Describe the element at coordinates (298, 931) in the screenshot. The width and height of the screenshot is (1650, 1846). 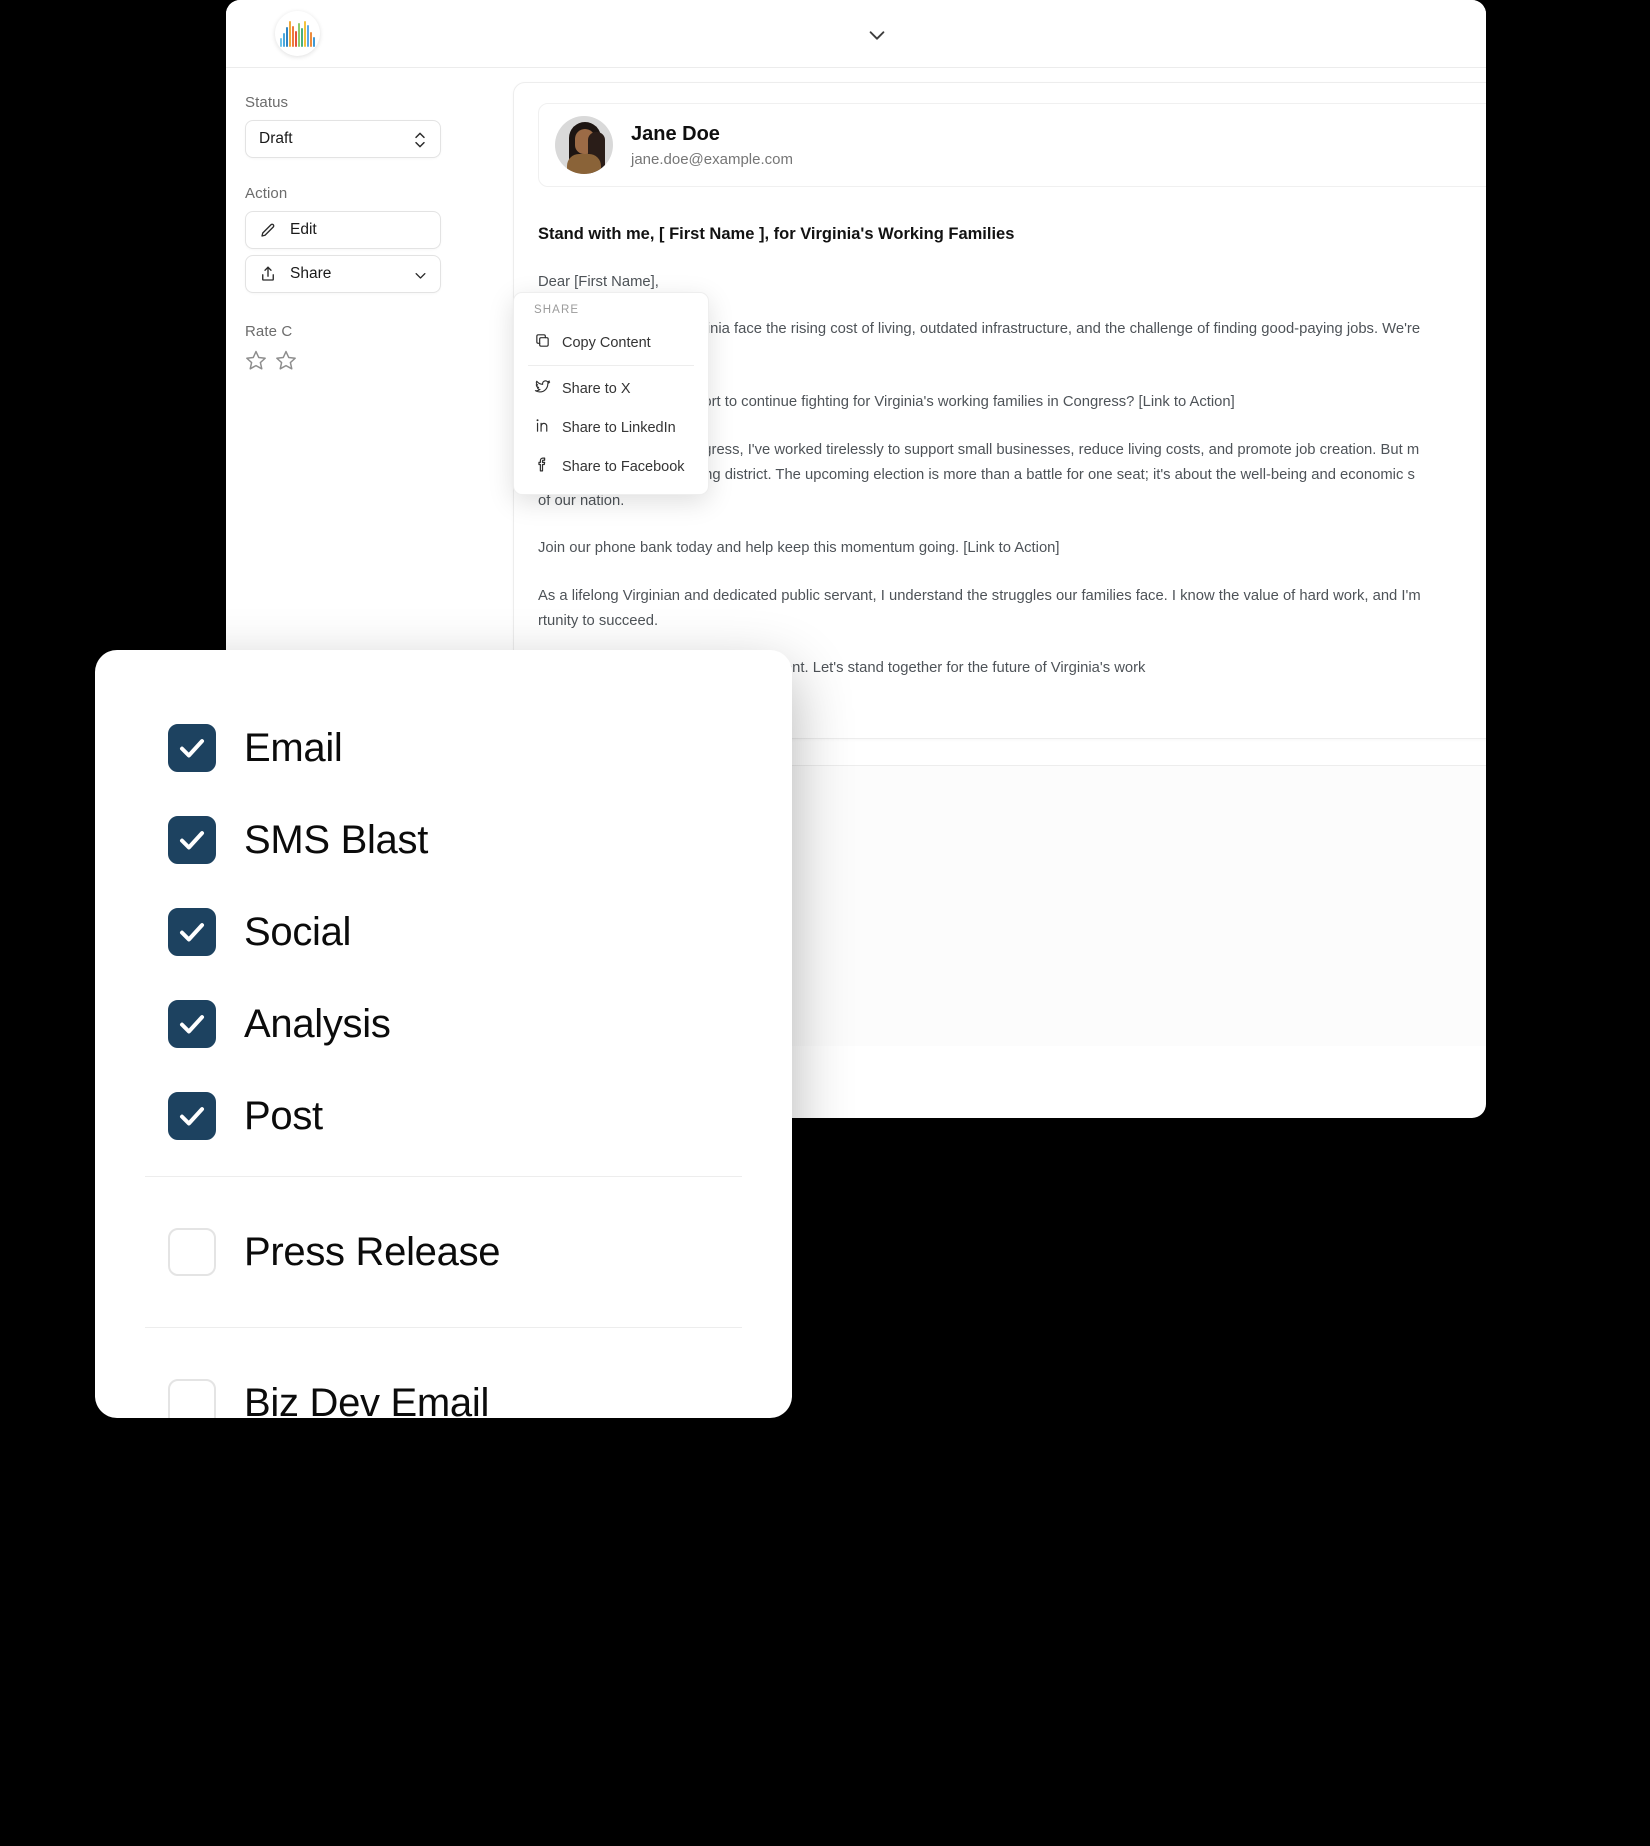
I see `channel-label: Social` at that location.